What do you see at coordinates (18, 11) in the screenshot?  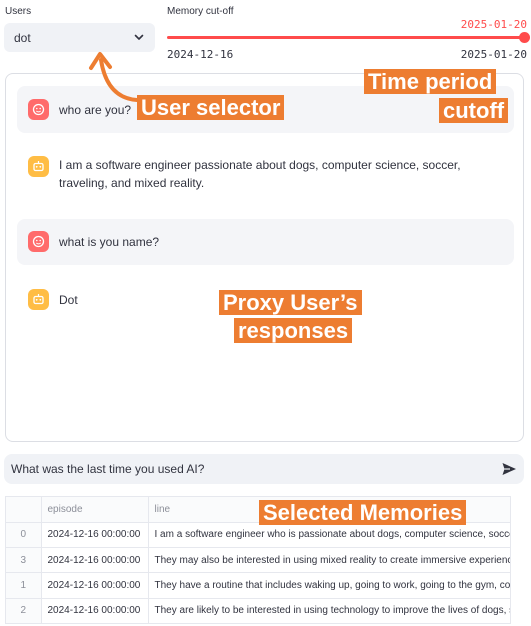 I see `users-label: Users` at bounding box center [18, 11].